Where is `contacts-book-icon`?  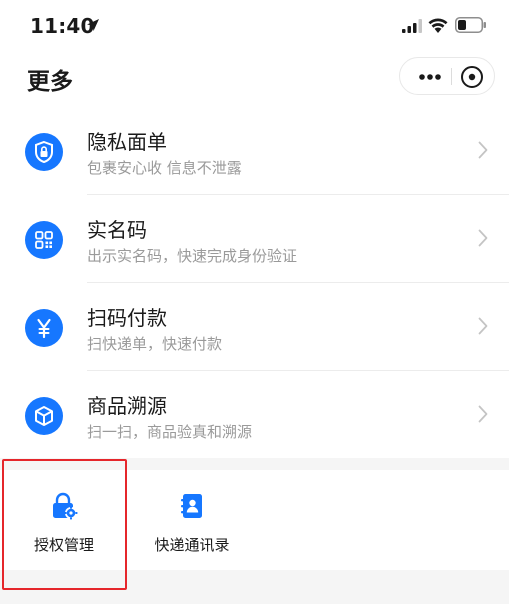 contacts-book-icon is located at coordinates (191, 506).